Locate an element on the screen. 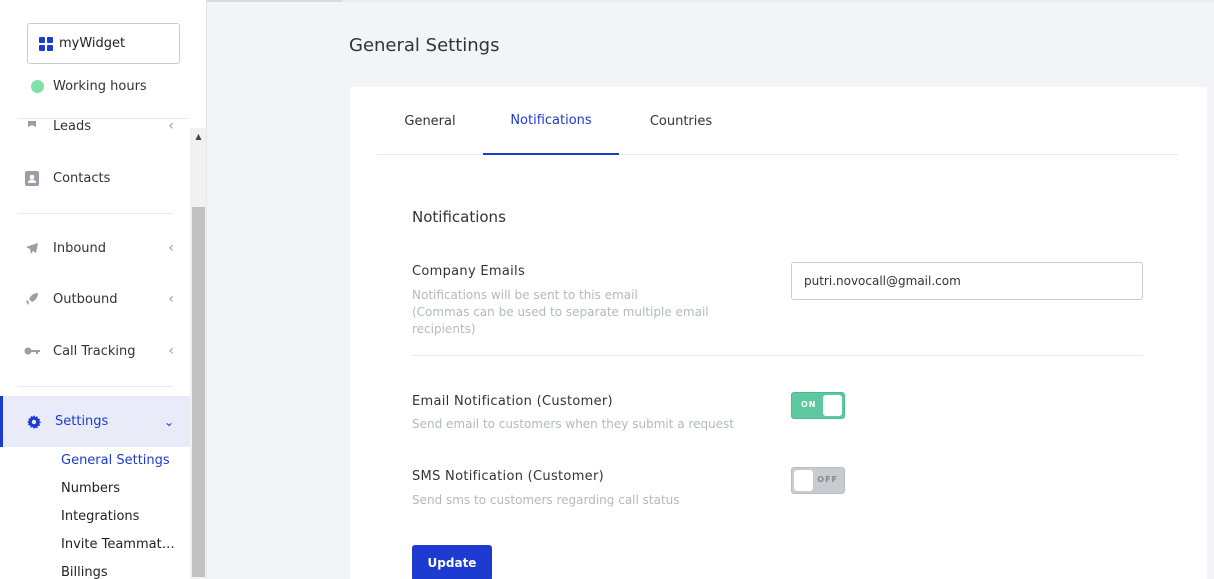 The width and height of the screenshot is (1214, 579). sidebar-item-label: Settings is located at coordinates (82, 421).